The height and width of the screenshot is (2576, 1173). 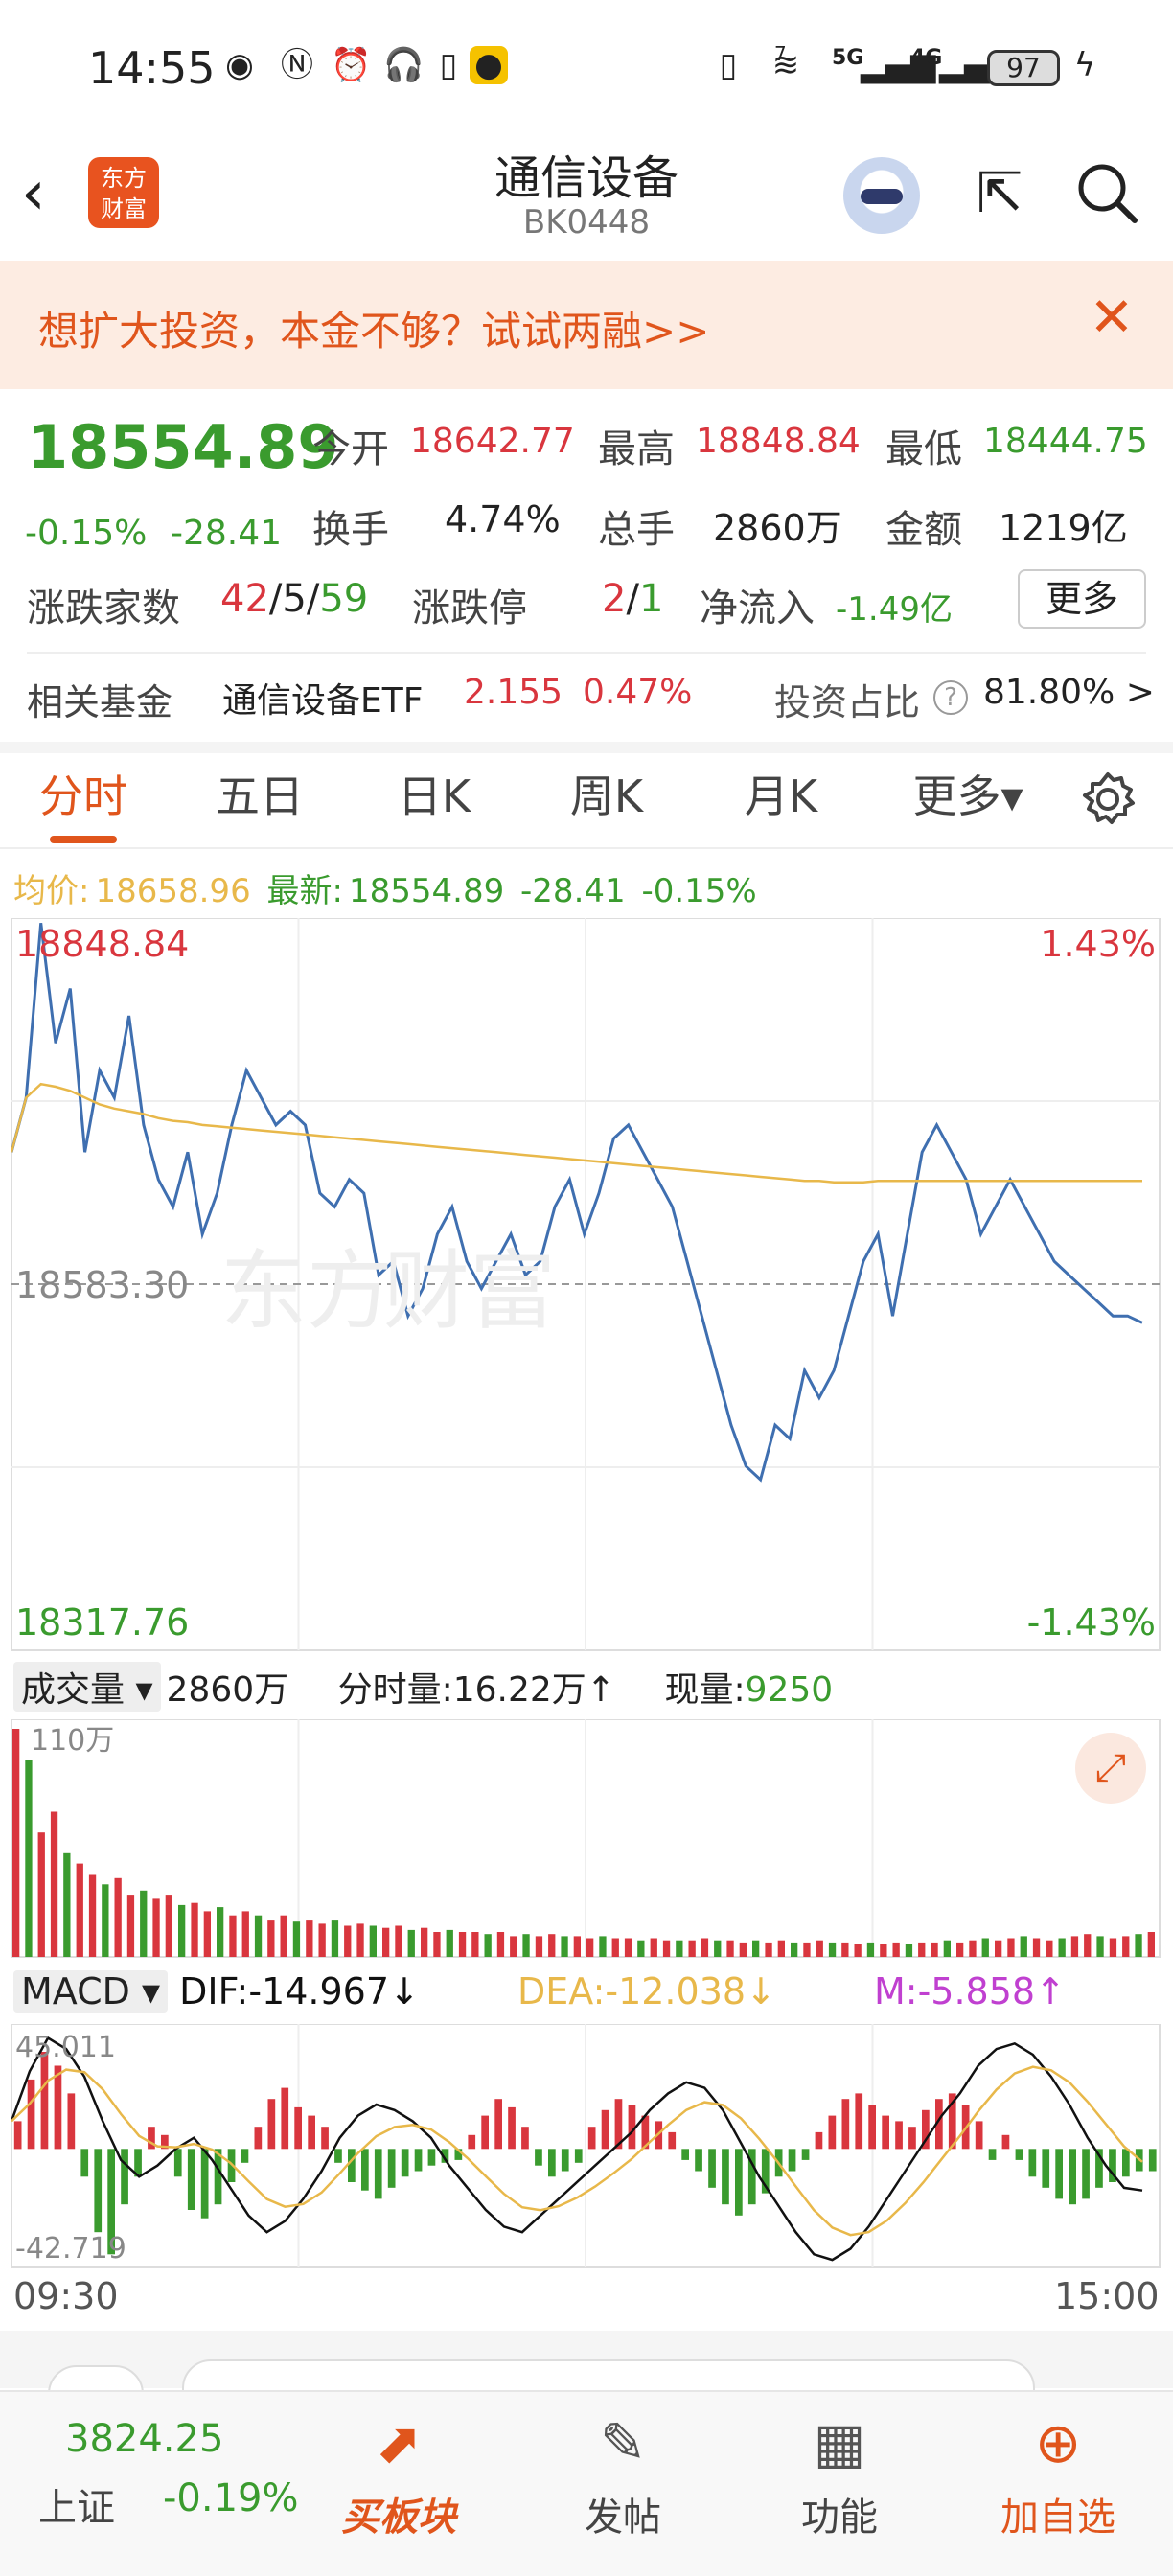 What do you see at coordinates (1000, 193) in the screenshot?
I see `share-icon: ⇱` at bounding box center [1000, 193].